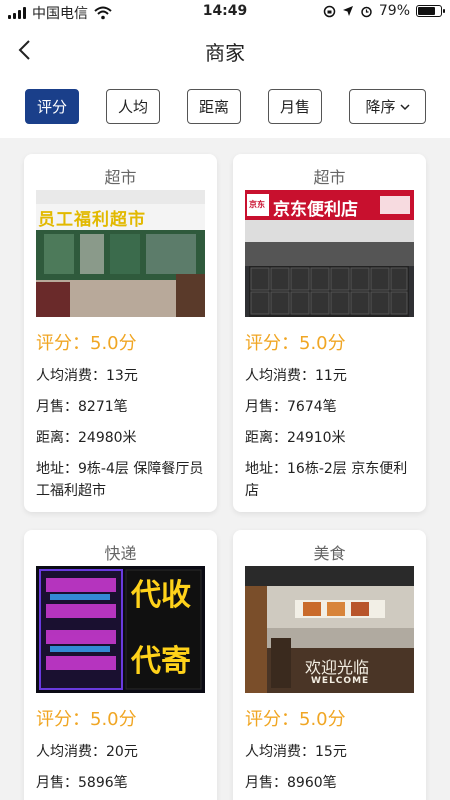  I want to click on sort-order-dropdown: 降序, so click(387, 106).